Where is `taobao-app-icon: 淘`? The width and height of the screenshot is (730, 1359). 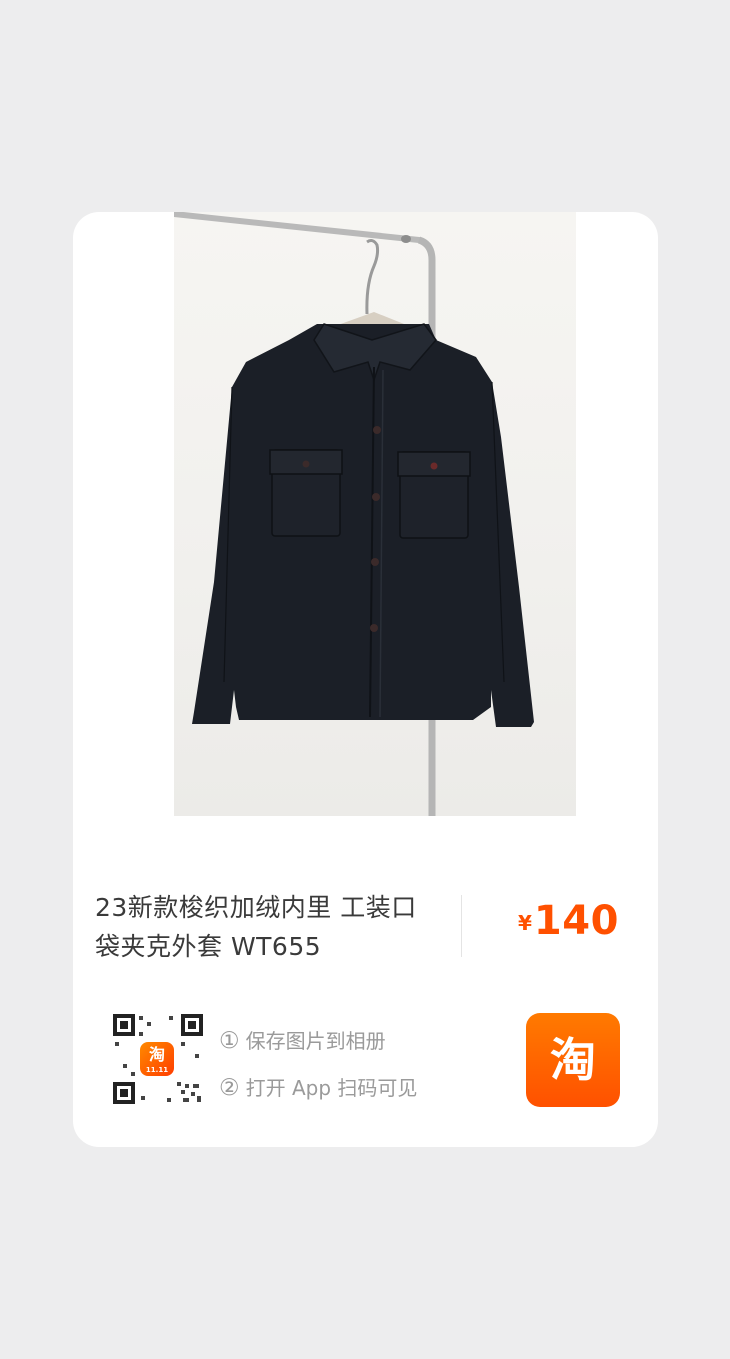
taobao-app-icon: 淘 is located at coordinates (573, 1060).